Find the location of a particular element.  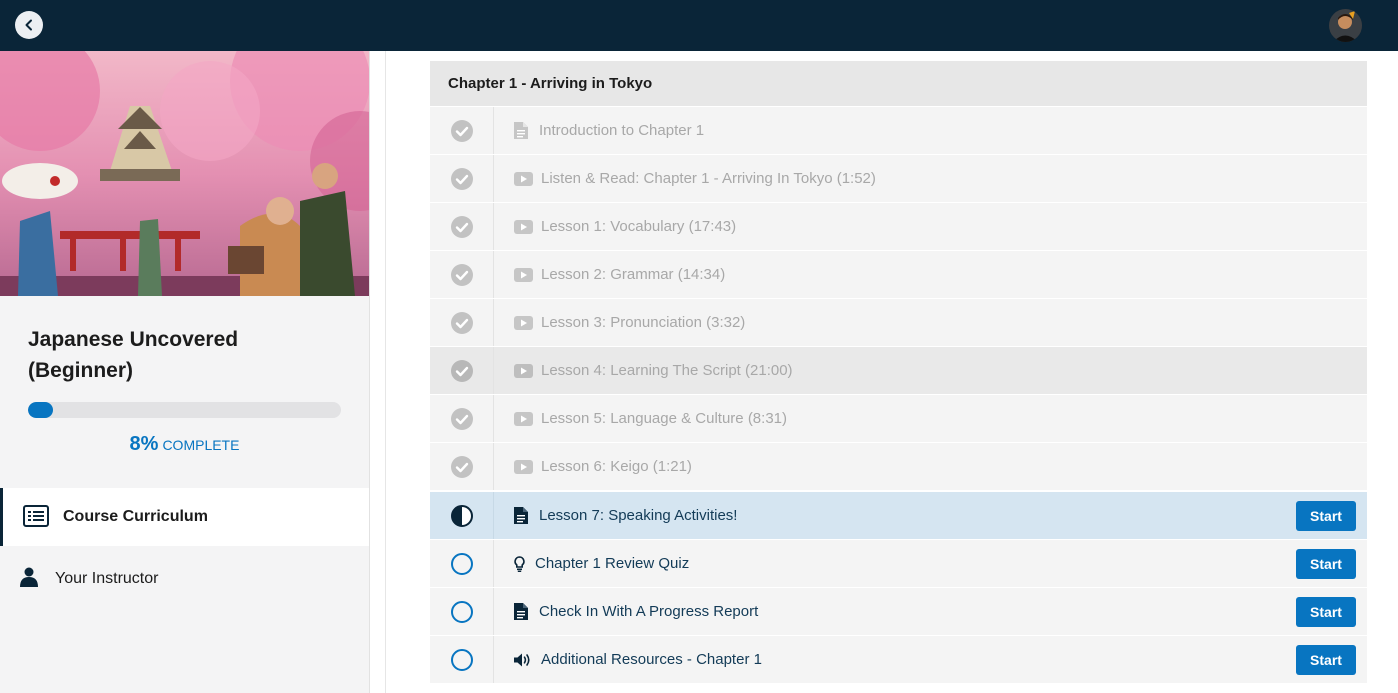

lecture-title: Chapter 1 Review Quiz is located at coordinates (612, 563).